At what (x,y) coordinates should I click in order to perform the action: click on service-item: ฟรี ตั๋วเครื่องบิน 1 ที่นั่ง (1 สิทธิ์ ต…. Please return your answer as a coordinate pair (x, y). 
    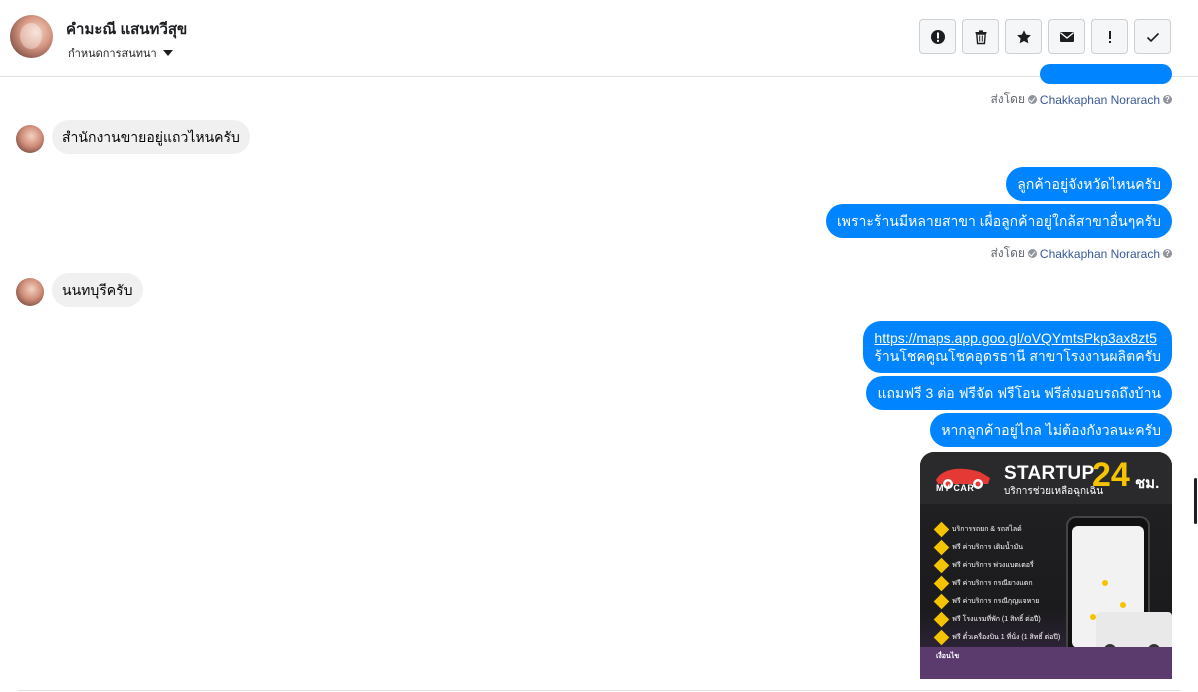
    Looking at the image, I should click on (999, 637).